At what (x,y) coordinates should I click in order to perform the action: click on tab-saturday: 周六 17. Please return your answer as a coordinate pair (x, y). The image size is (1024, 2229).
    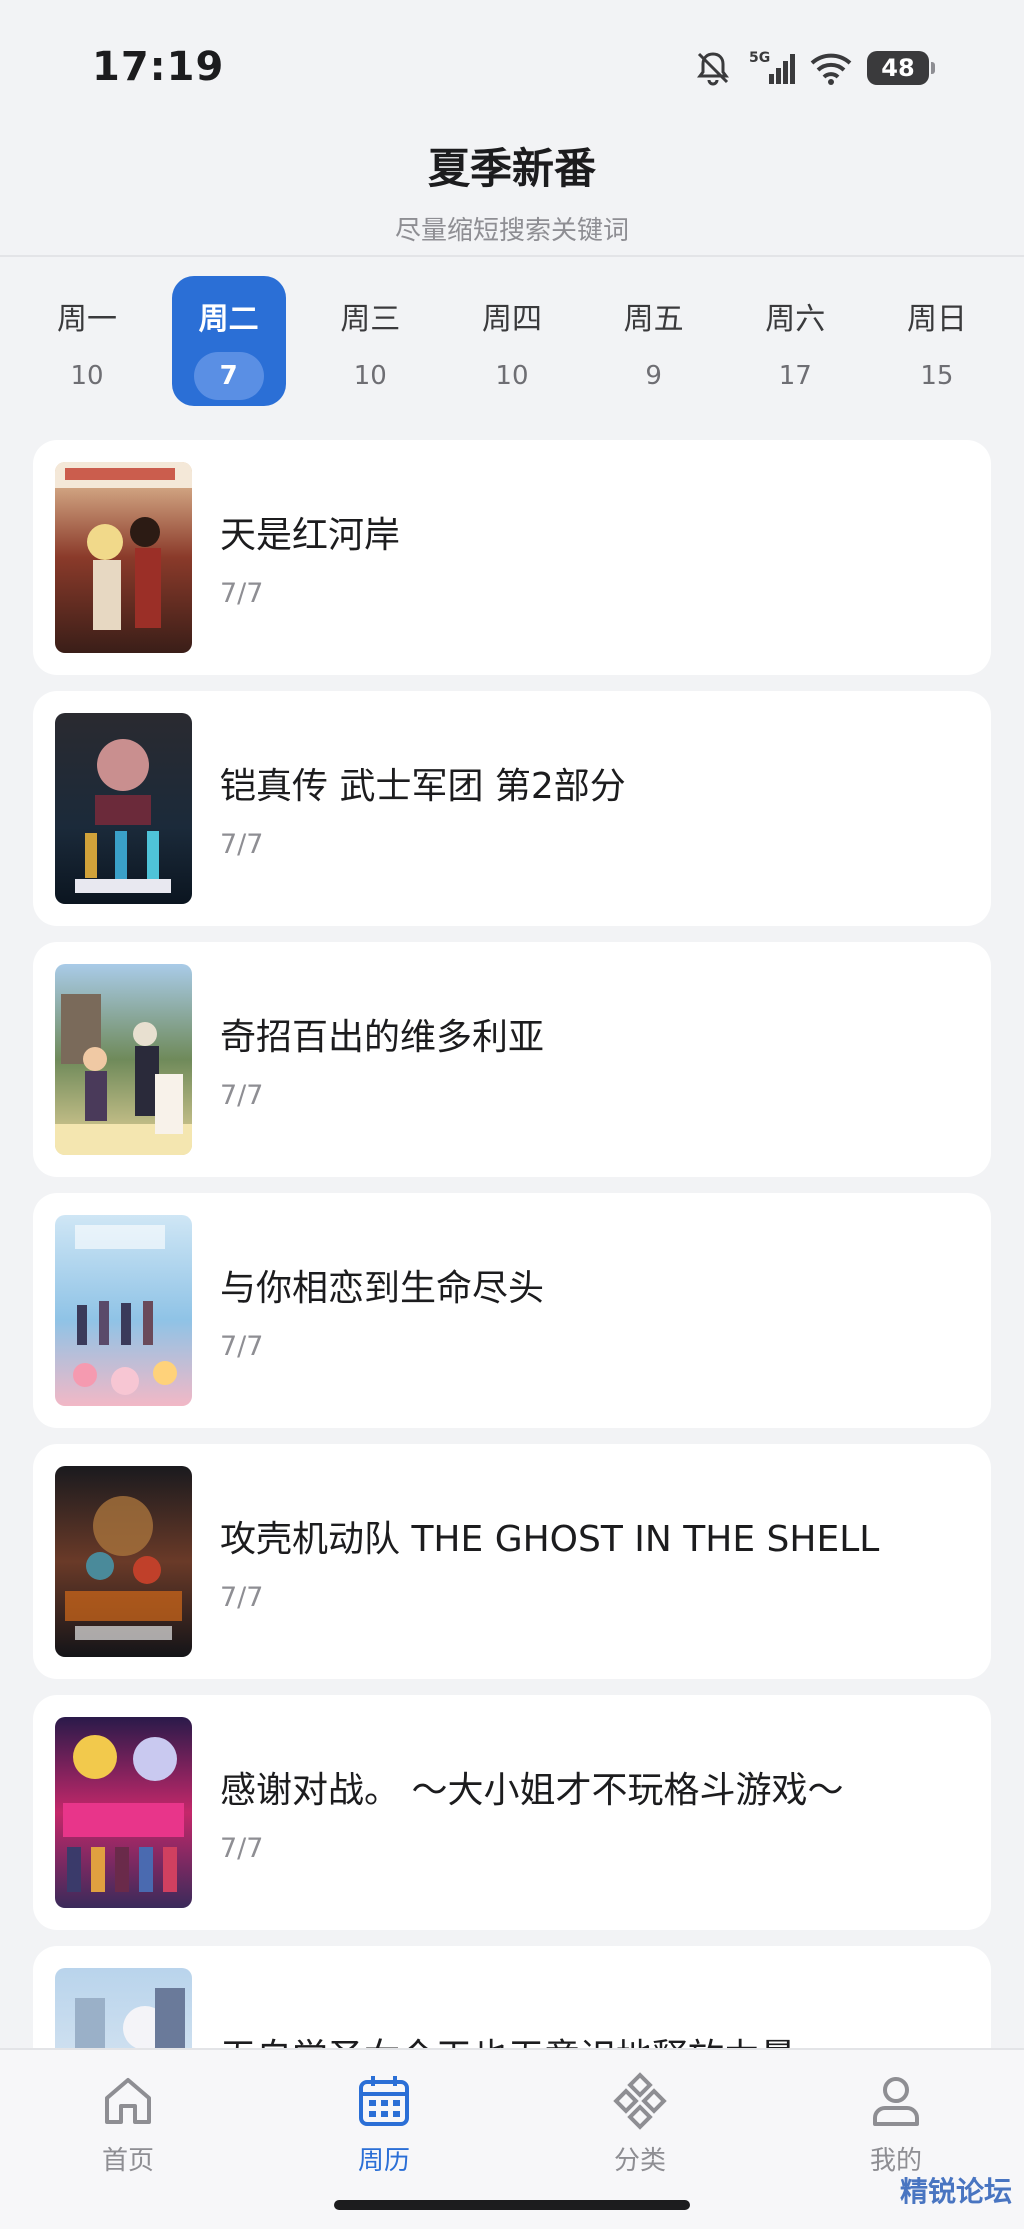
    Looking at the image, I should click on (795, 341).